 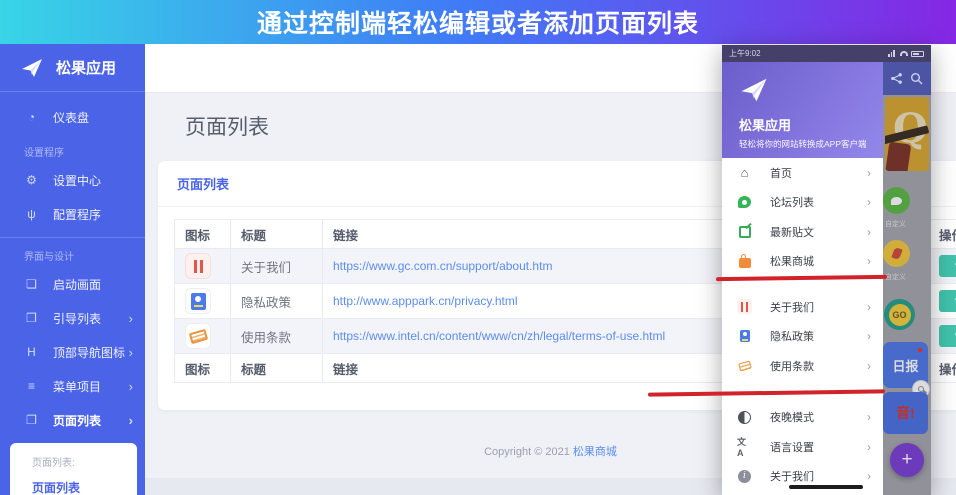 What do you see at coordinates (896, 200) in the screenshot?
I see `custom-app-icon-green` at bounding box center [896, 200].